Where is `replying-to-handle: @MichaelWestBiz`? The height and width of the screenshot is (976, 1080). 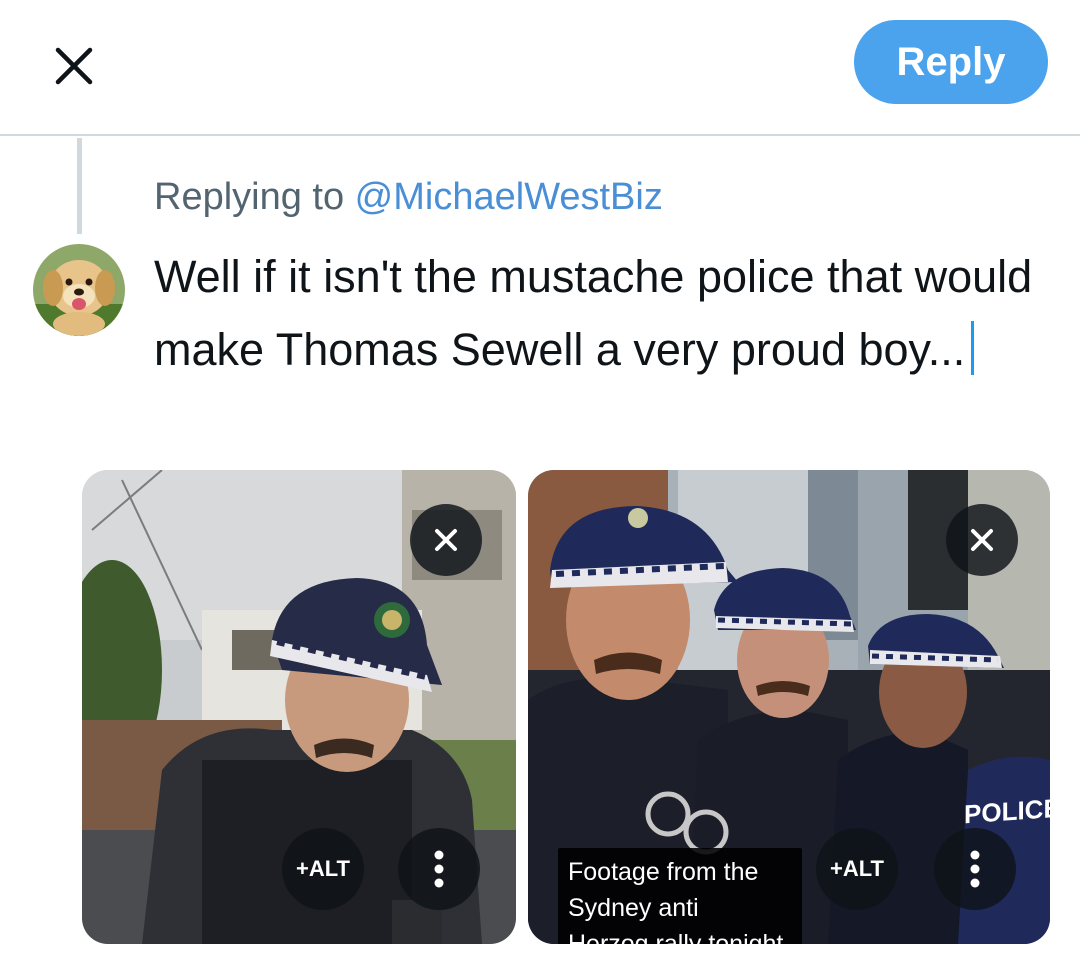 replying-to-handle: @MichaelWestBiz is located at coordinates (509, 197).